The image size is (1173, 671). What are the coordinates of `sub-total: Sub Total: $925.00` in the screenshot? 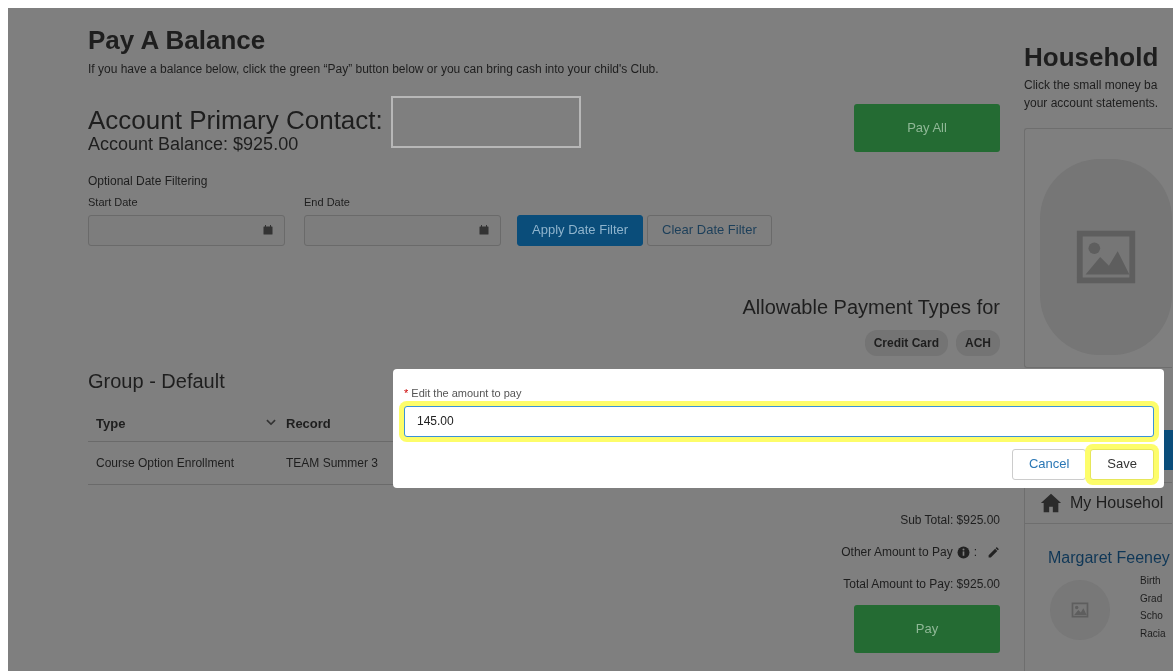 It's located at (950, 520).